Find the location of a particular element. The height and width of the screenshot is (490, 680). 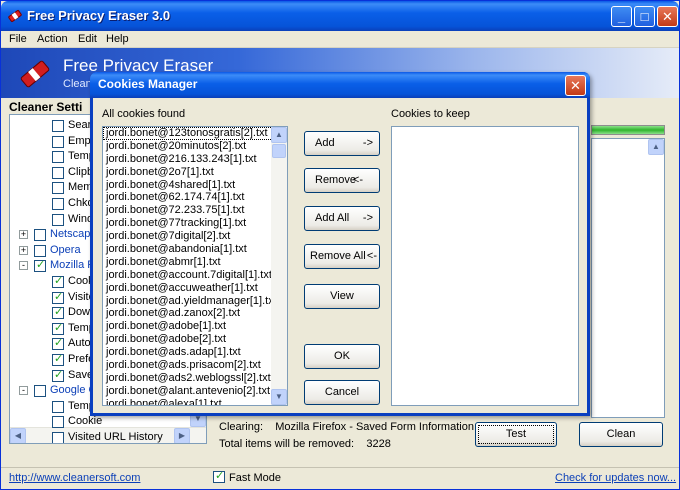

cookie-list-item: jordi.bonet@ads.adap[1].txt is located at coordinates (195, 352).